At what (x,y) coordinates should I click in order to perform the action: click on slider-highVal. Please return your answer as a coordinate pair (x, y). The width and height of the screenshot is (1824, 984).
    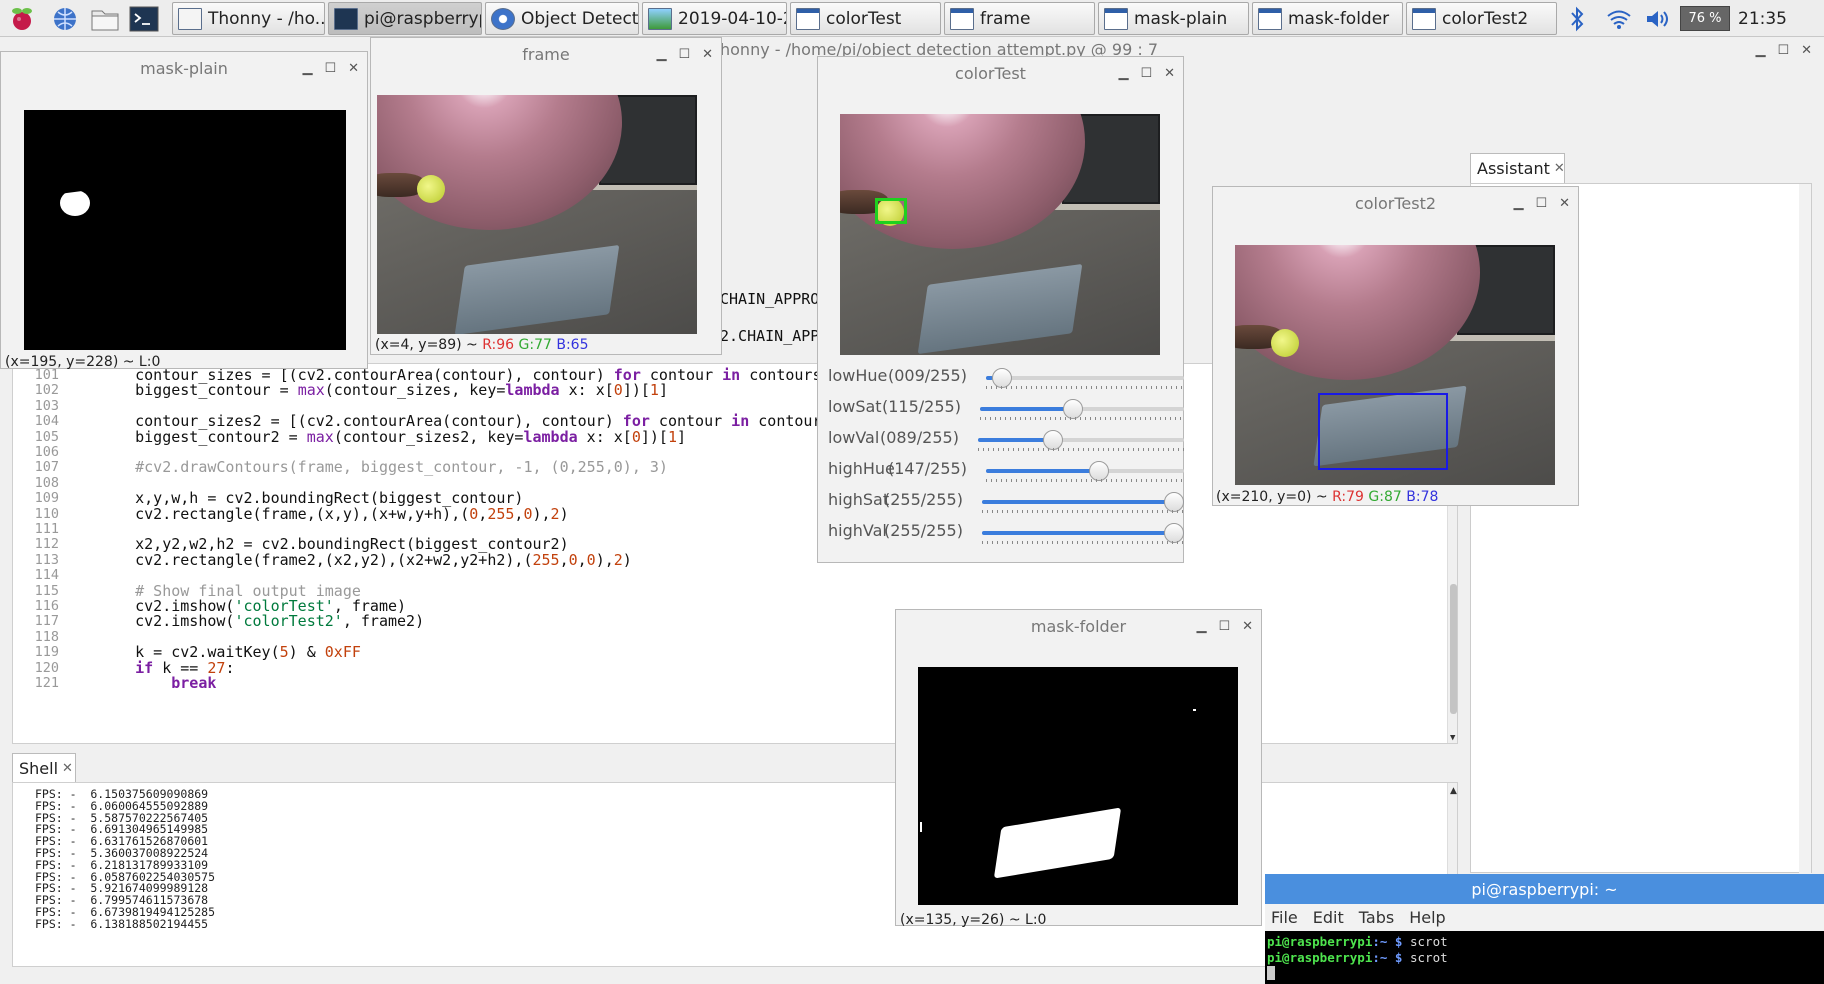
    Looking at the image, I should click on (1083, 533).